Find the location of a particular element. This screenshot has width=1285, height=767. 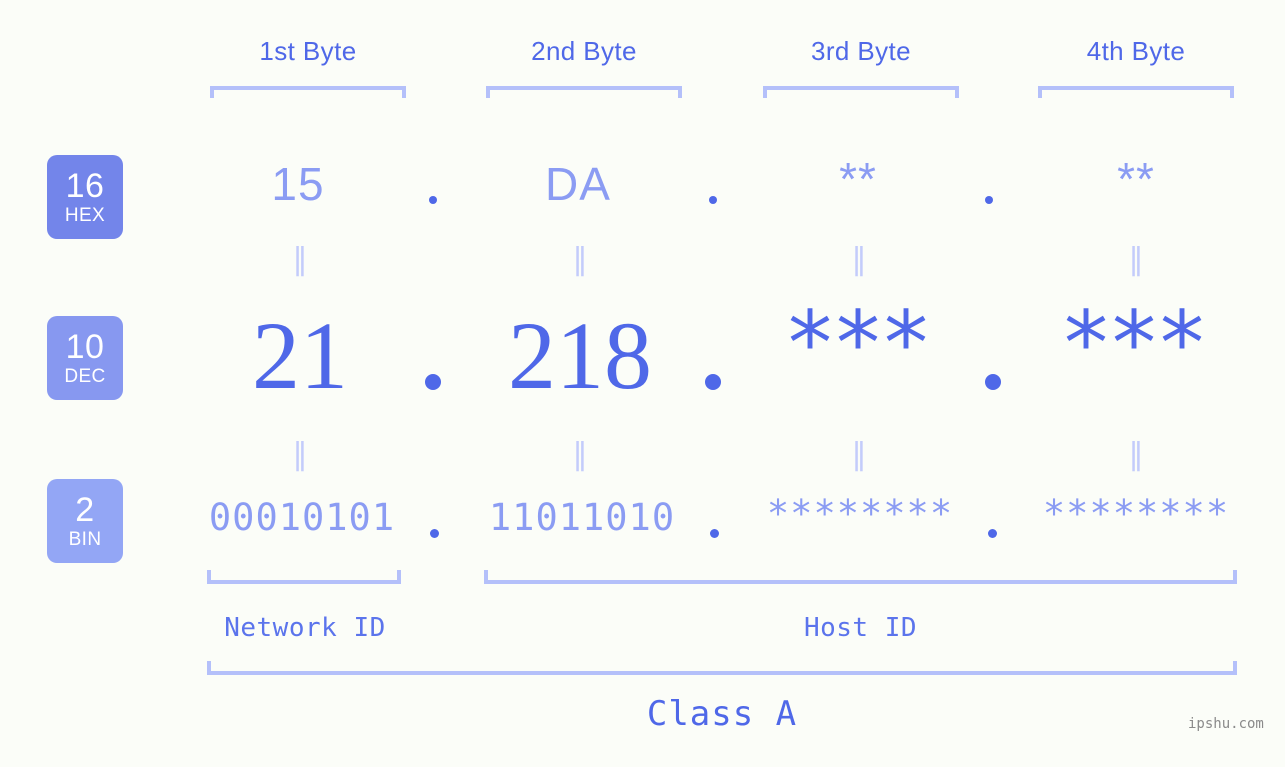

base-badge-bin: 2 BIN is located at coordinates (85, 521).